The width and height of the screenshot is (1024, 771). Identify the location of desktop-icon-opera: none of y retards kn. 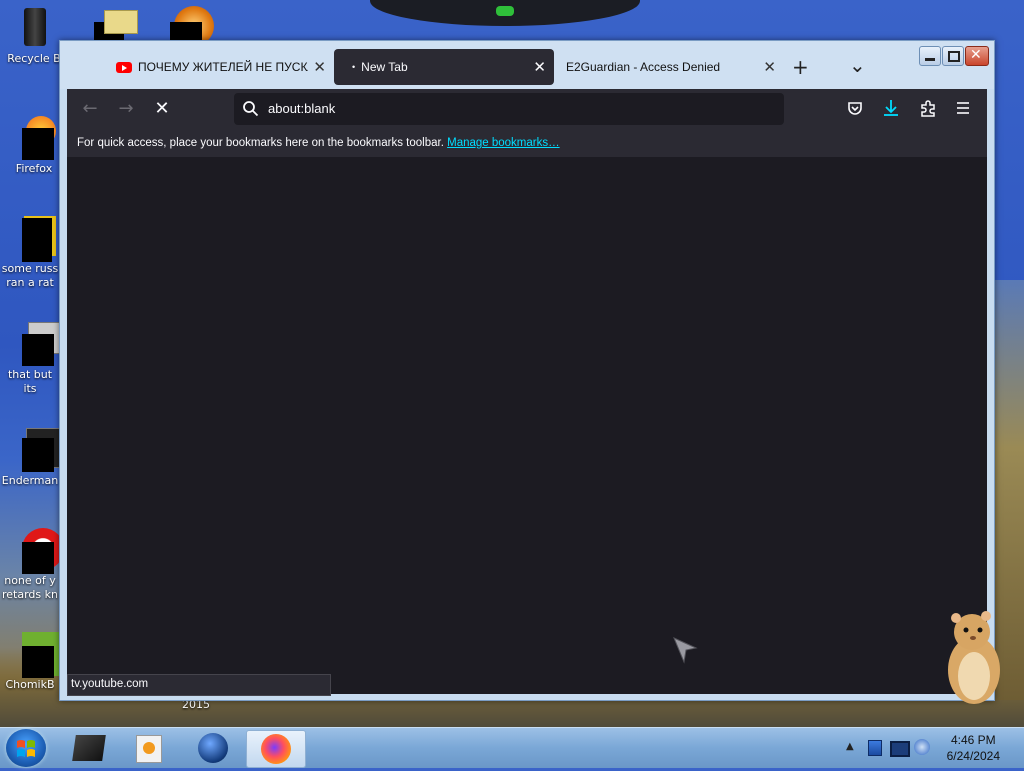
(32, 565).